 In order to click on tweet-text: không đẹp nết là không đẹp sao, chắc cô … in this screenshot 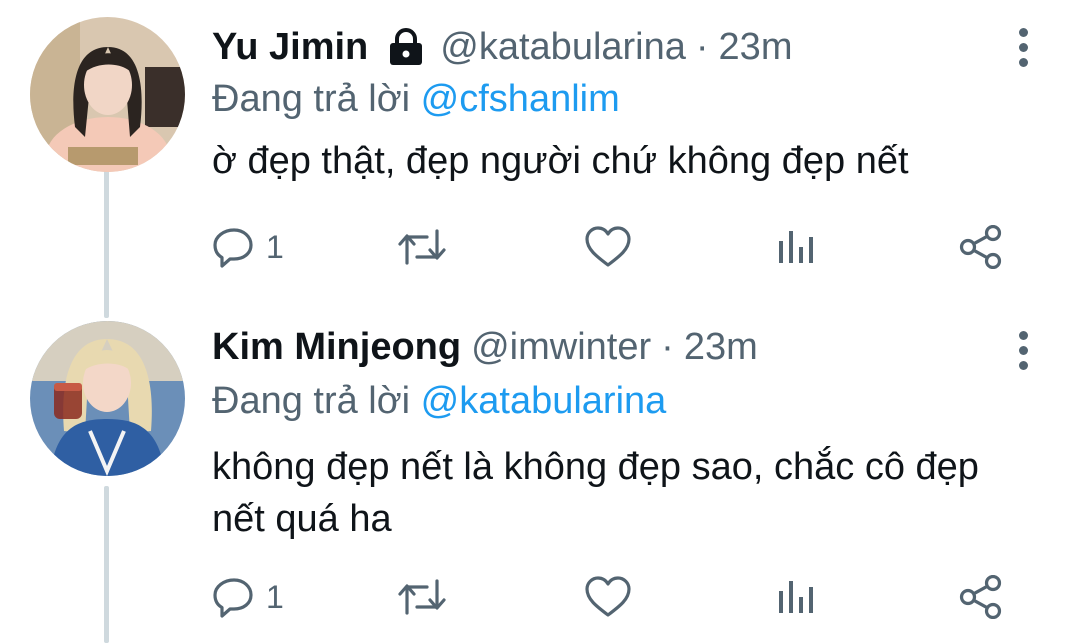, I will do `click(595, 493)`.